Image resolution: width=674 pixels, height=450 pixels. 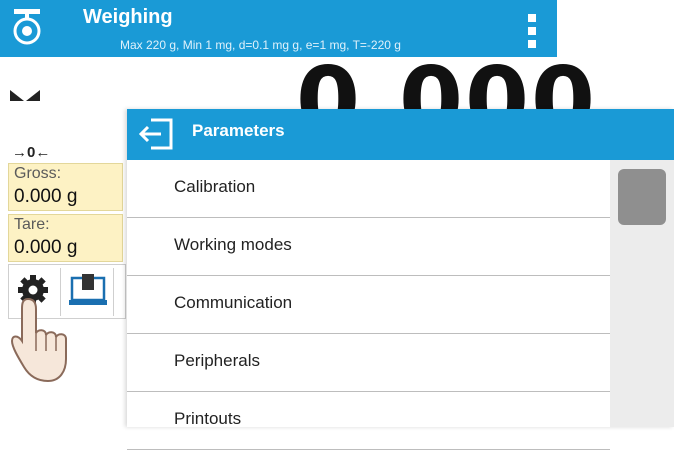 What do you see at coordinates (155, 134) in the screenshot?
I see `back-exit-icon` at bounding box center [155, 134].